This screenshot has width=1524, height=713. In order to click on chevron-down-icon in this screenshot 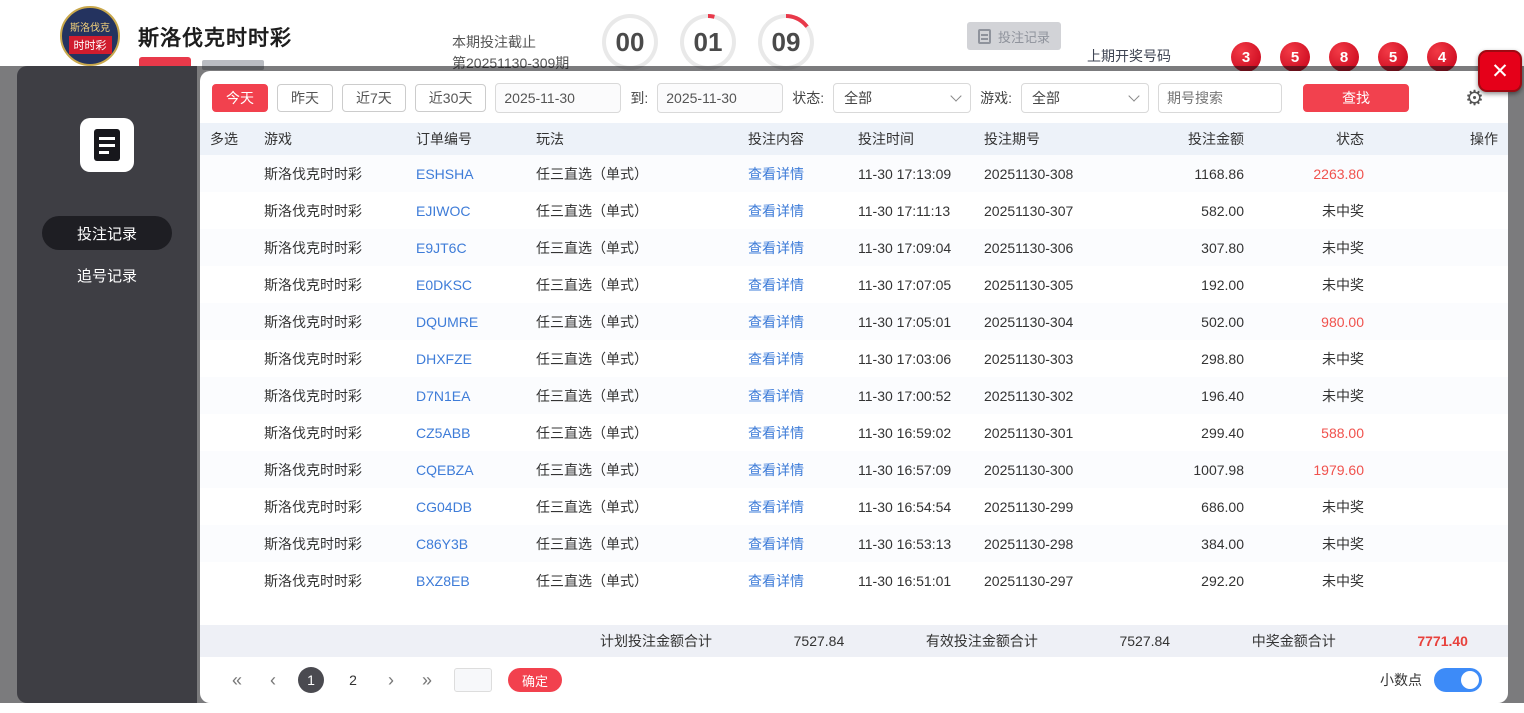, I will do `click(956, 96)`.